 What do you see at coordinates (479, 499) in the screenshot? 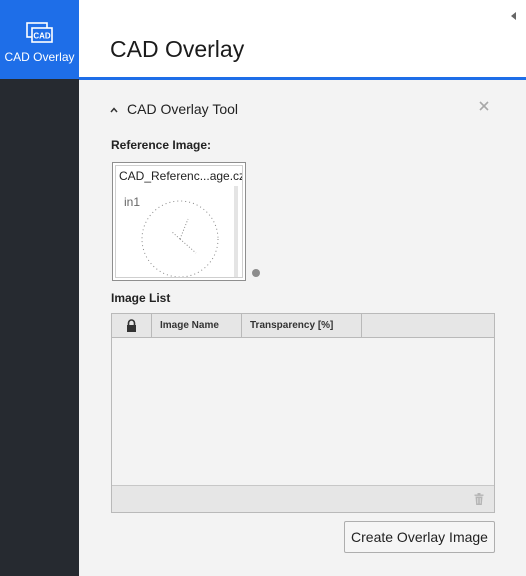
I see `trash-icon` at bounding box center [479, 499].